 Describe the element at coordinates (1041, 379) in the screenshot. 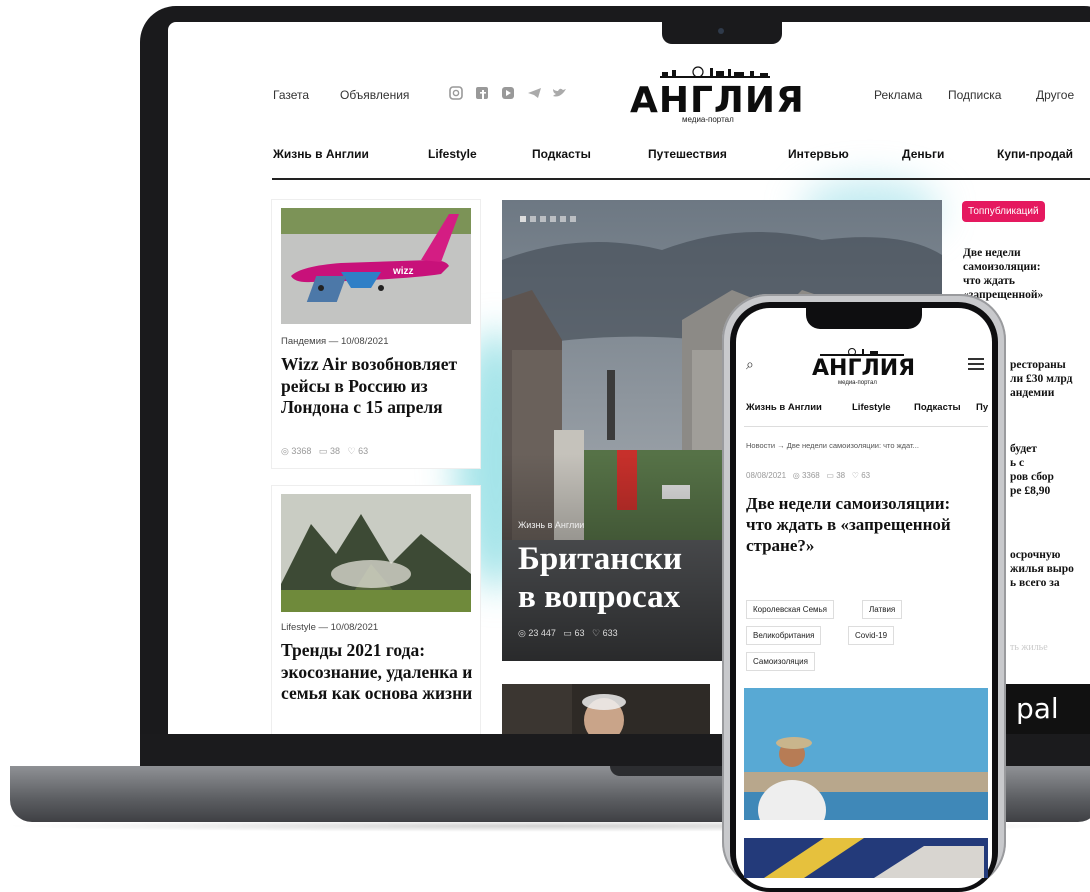

I see `sidebar-article-2: рестораны ли £30 млрд андемии` at that location.